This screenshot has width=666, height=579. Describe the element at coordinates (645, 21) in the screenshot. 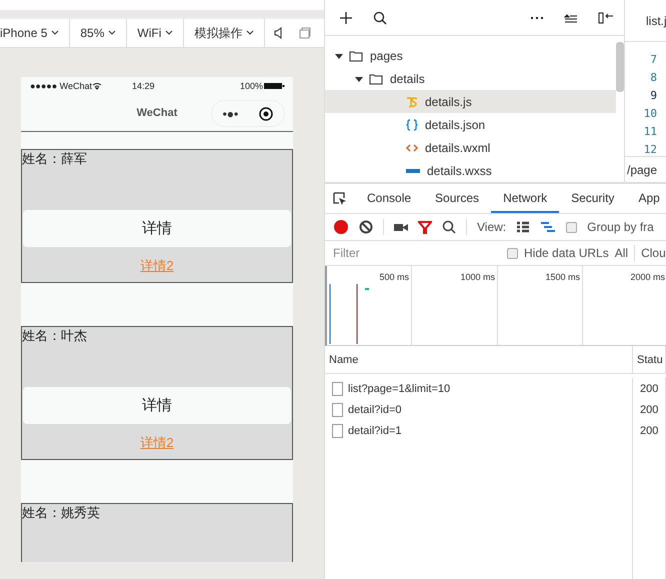

I see `editor-tab: list.j` at that location.